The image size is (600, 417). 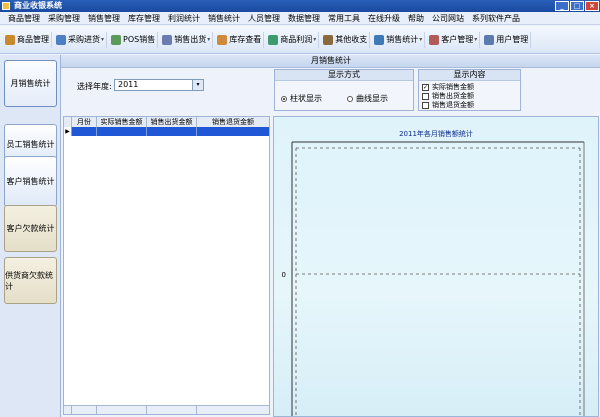 I want to click on display-mode-title: 显示方式, so click(x=344, y=75).